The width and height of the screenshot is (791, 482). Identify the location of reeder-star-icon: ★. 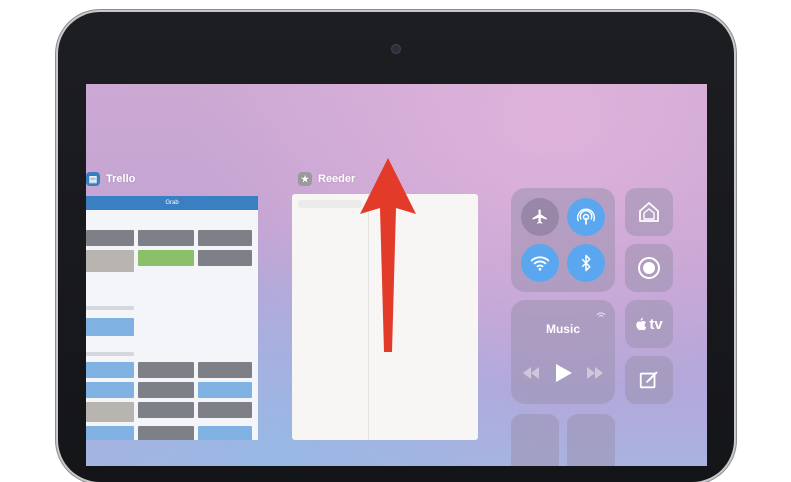
(305, 179).